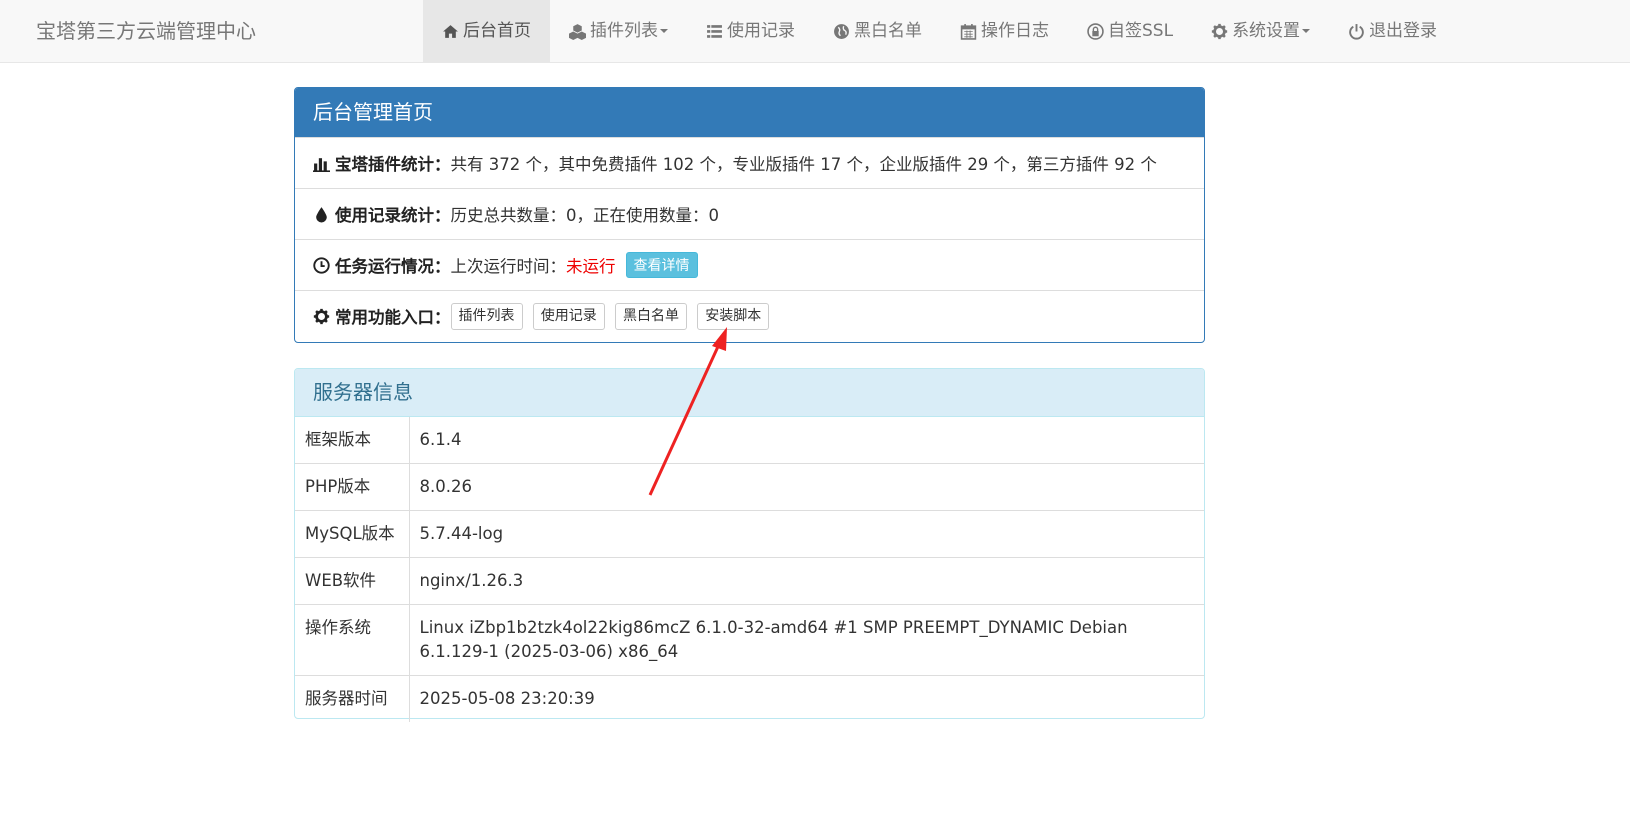  Describe the element at coordinates (568, 316) in the screenshot. I see `shortcut-usage-button: 使用记录` at that location.